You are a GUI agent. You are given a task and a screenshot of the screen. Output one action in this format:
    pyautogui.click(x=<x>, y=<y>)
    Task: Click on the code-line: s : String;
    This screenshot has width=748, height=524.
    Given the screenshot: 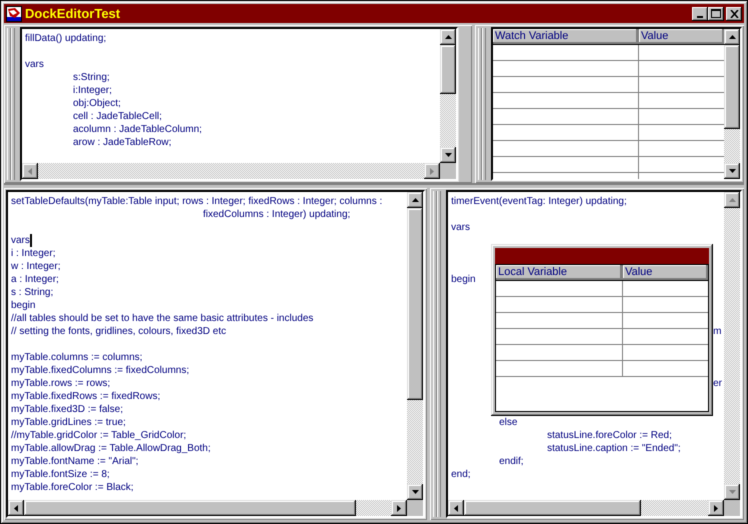 What is the action you would take?
    pyautogui.click(x=32, y=292)
    